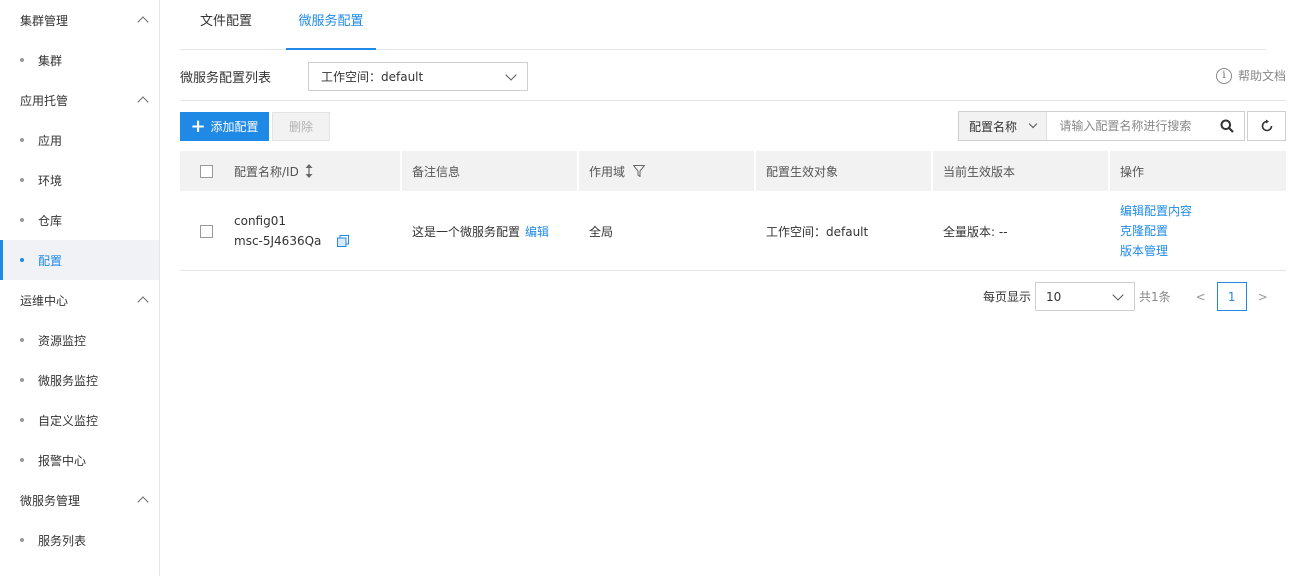  Describe the element at coordinates (62, 460) in the screenshot. I see `sidebar-item-label: 报警中心` at that location.